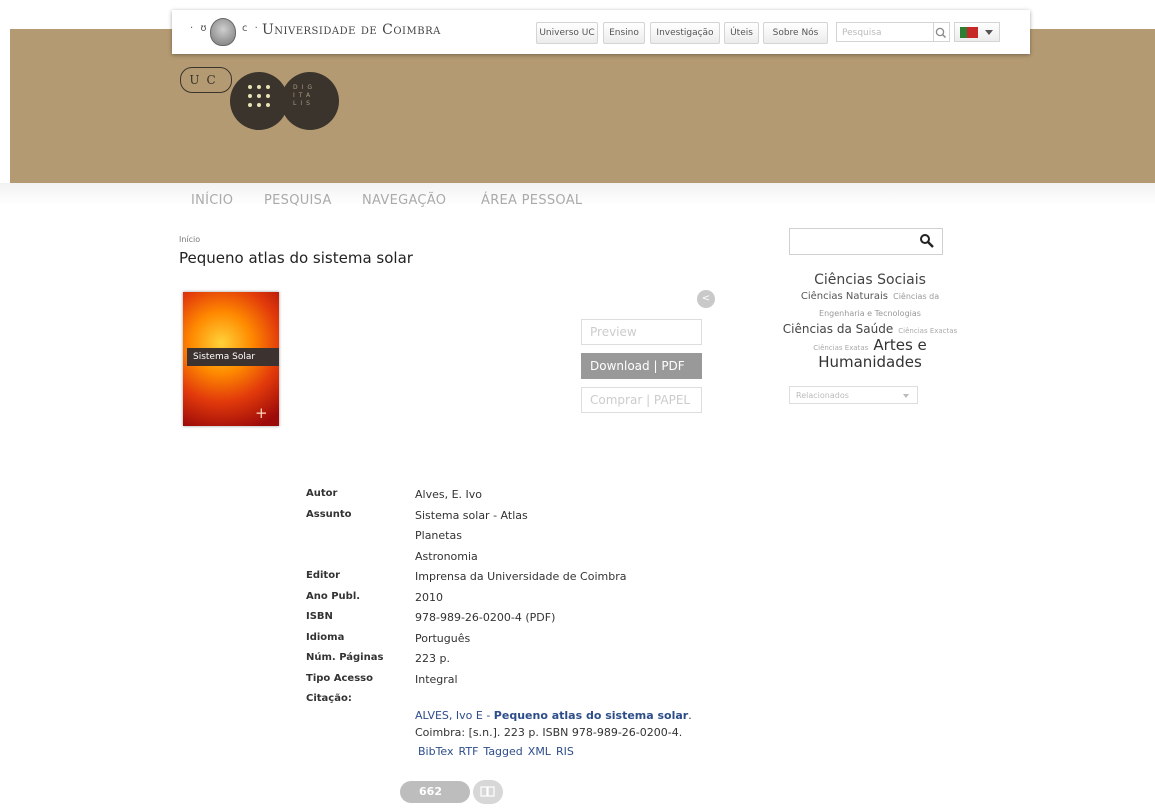  What do you see at coordinates (556, 560) in the screenshot?
I see `metadata-row: Astronomia` at bounding box center [556, 560].